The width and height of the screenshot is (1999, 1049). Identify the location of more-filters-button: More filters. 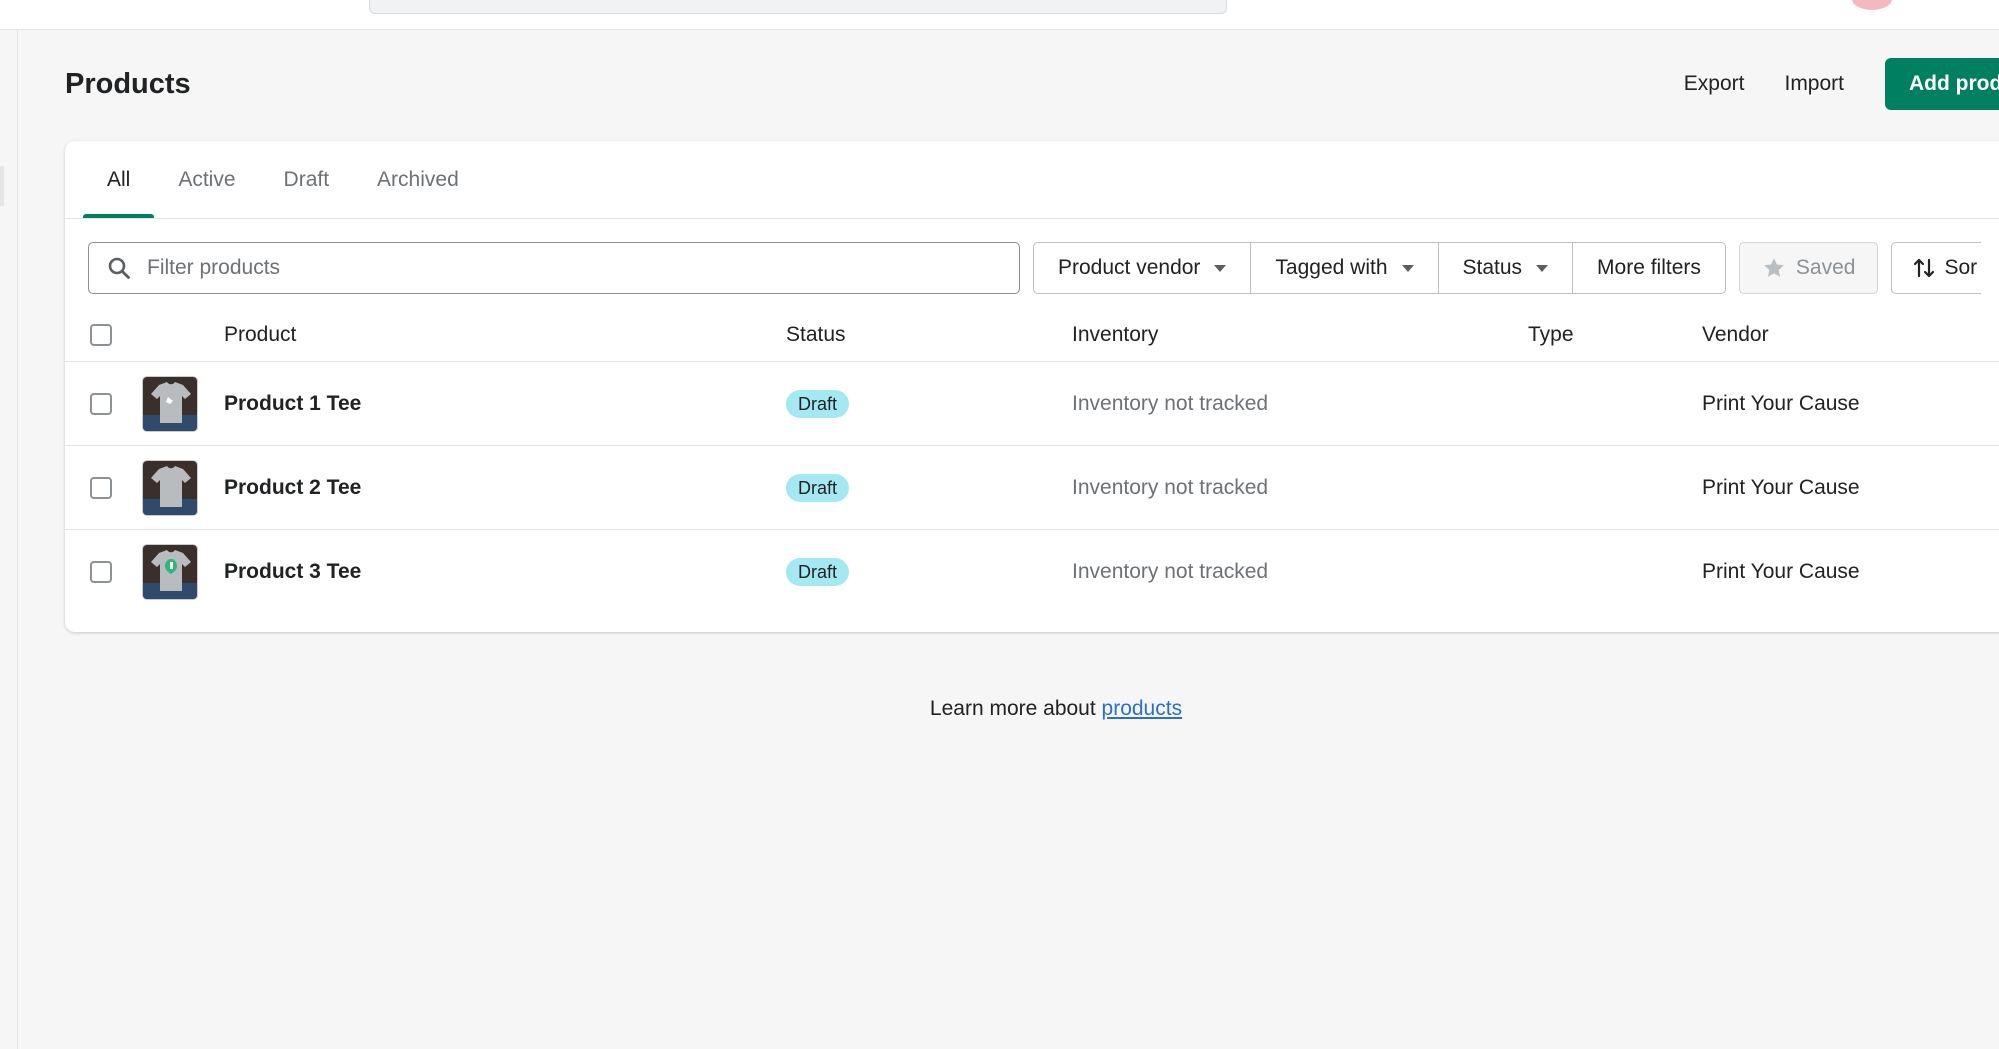
(1649, 268).